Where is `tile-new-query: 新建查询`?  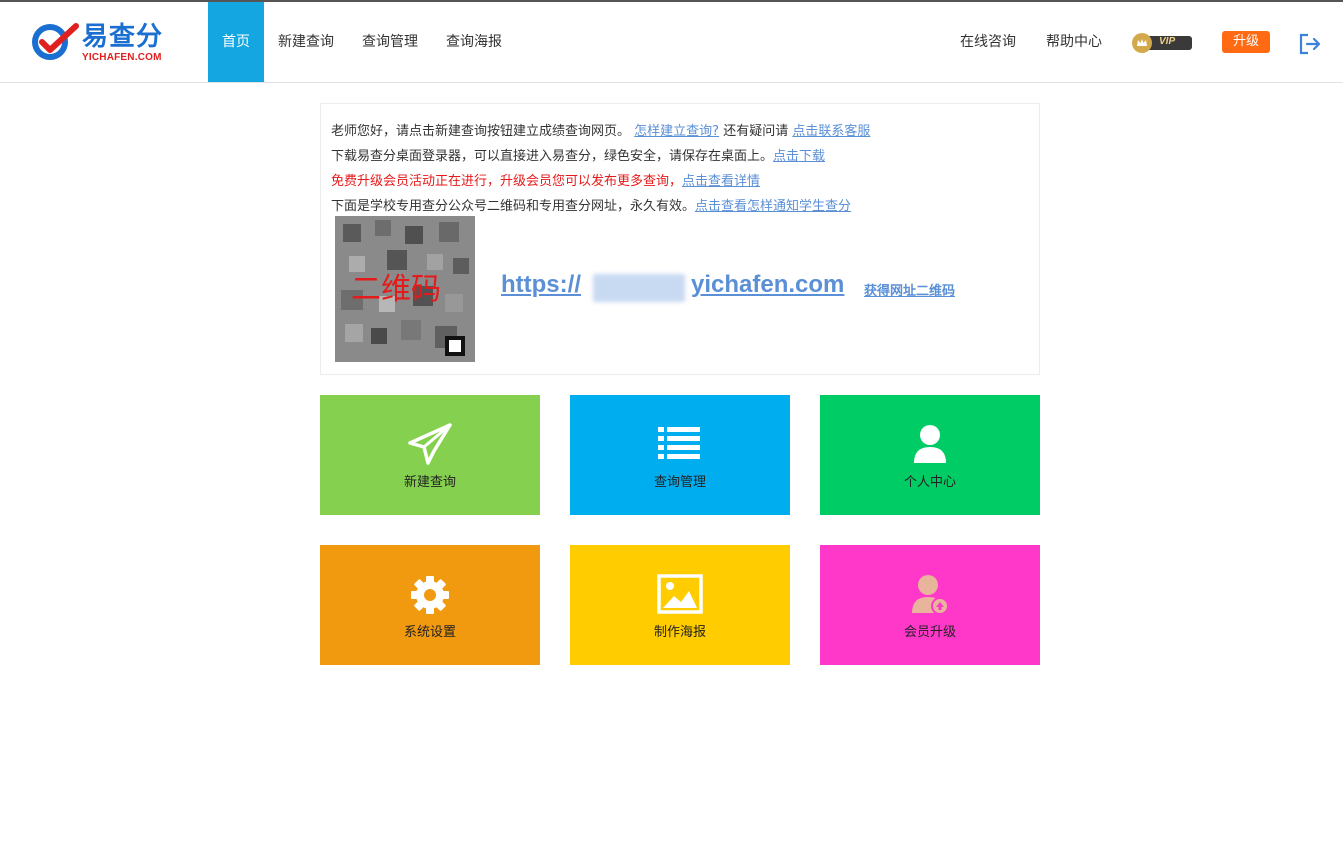
tile-new-query: 新建查询 is located at coordinates (430, 455).